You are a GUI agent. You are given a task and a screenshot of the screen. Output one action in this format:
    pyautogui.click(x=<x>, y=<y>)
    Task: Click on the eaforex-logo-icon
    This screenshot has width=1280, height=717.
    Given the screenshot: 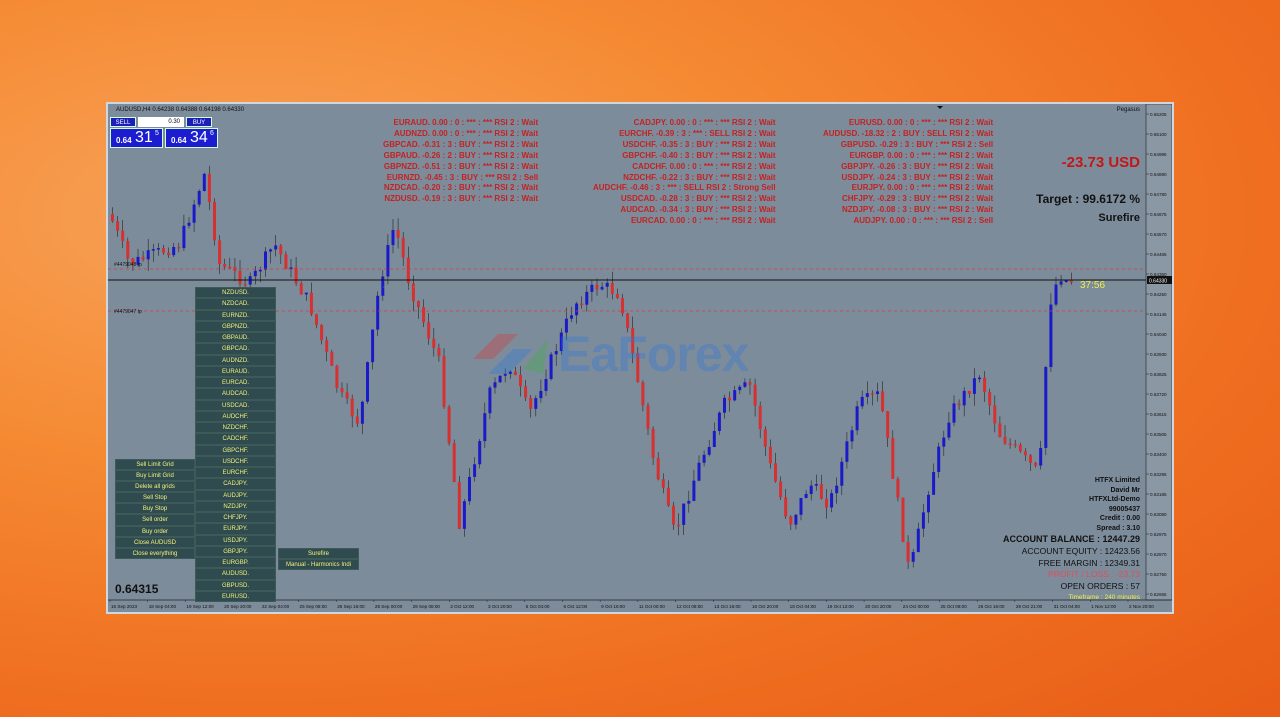 What is the action you would take?
    pyautogui.click(x=510, y=354)
    